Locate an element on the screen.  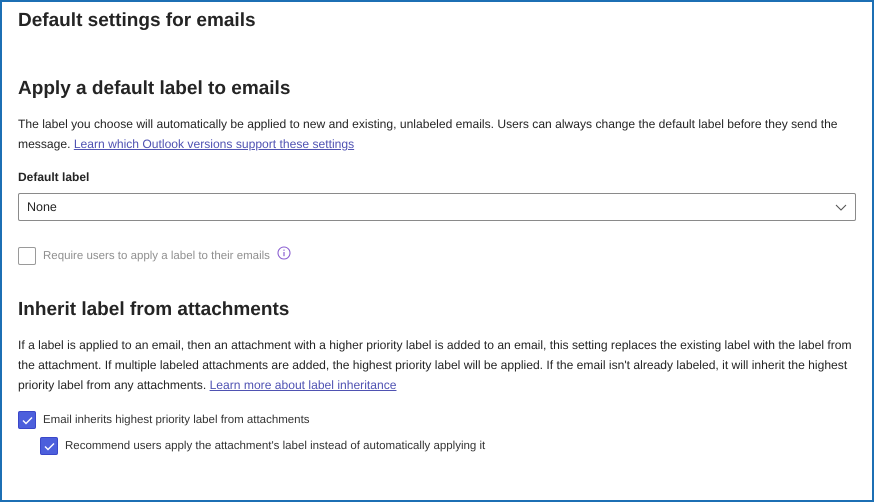
section-heading: Apply a default label to emails is located at coordinates (155, 89).